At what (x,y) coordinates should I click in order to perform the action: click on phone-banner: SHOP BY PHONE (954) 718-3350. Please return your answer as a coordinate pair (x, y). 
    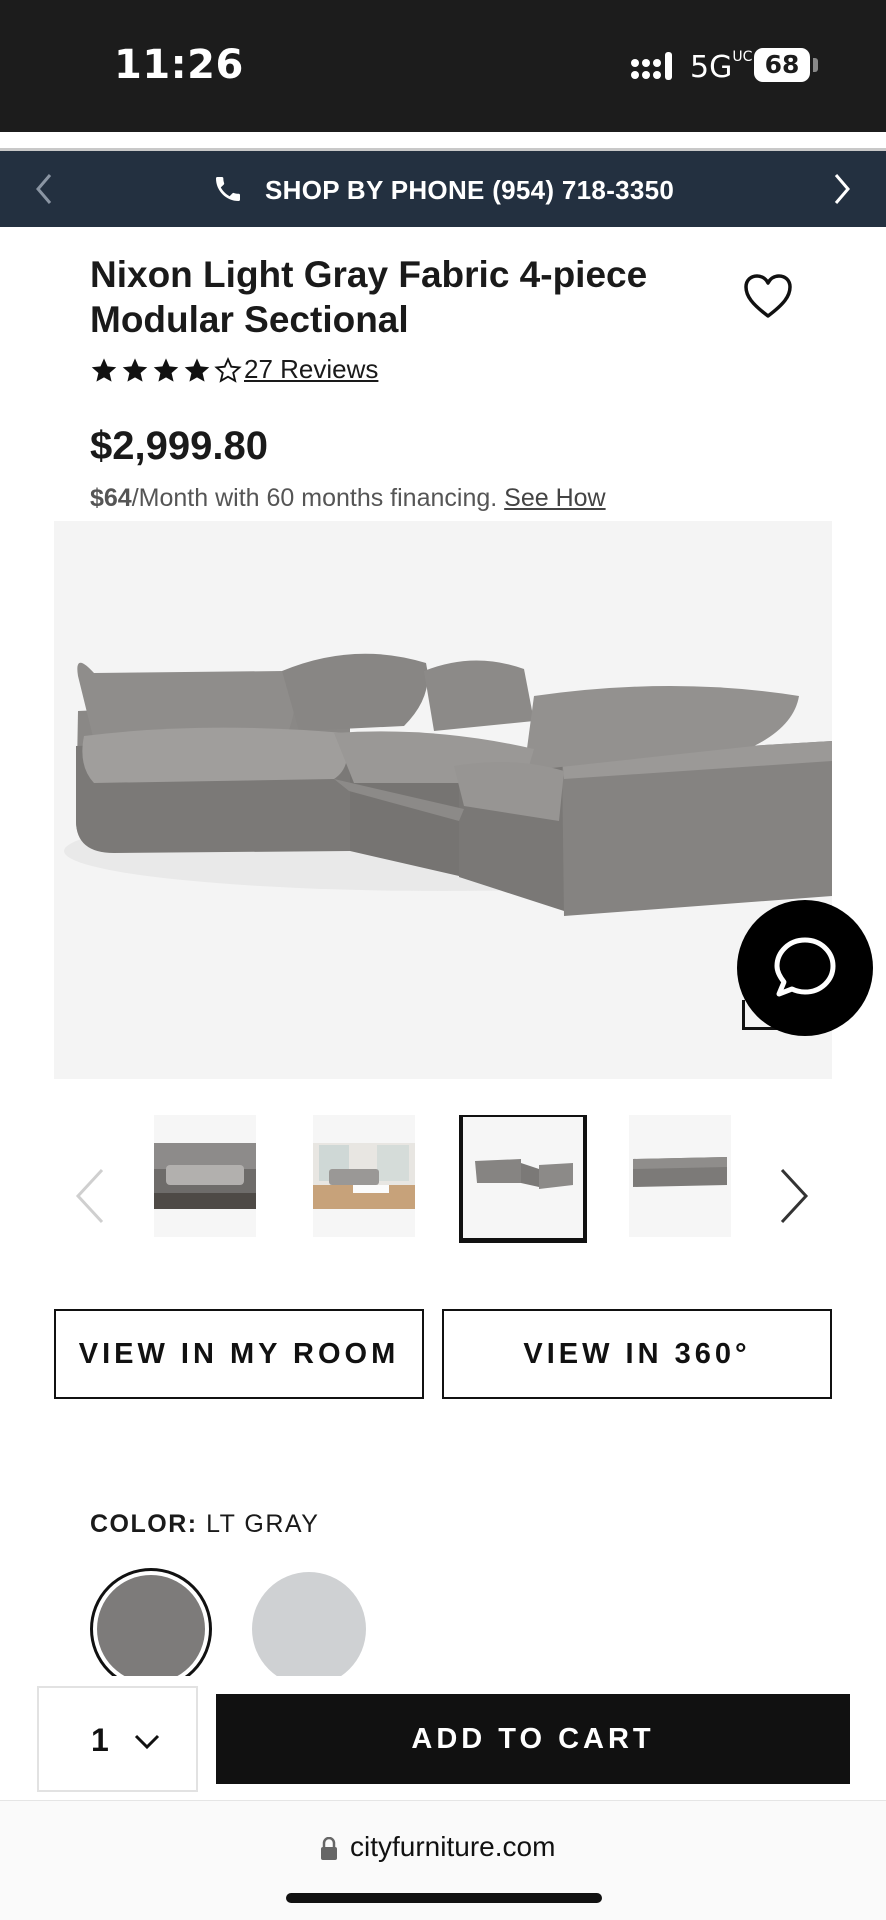
    Looking at the image, I should click on (443, 189).